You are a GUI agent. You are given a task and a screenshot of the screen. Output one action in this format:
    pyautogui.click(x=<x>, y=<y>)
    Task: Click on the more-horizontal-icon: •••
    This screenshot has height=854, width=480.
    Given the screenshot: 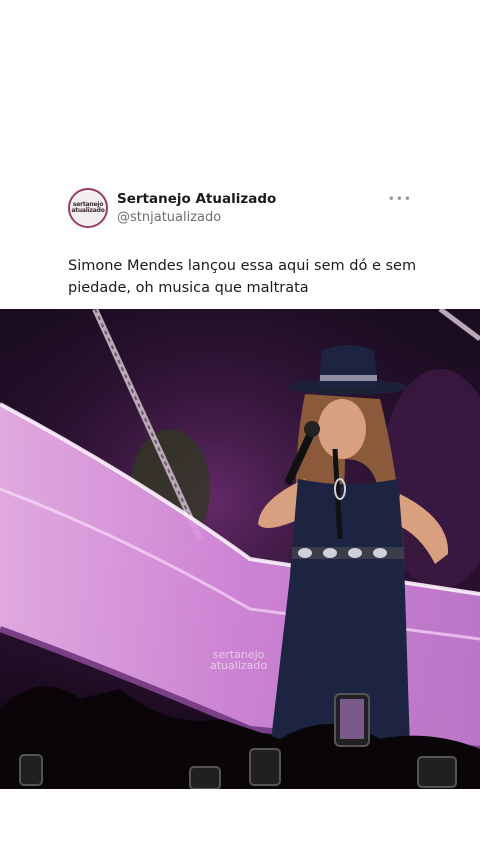 What is the action you would take?
    pyautogui.click(x=400, y=199)
    